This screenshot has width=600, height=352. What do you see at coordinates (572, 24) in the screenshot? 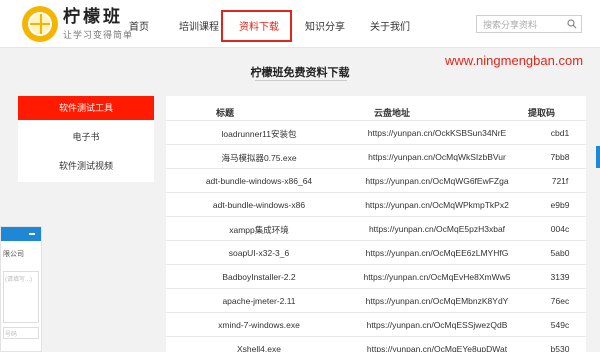
I see `search-icon` at bounding box center [572, 24].